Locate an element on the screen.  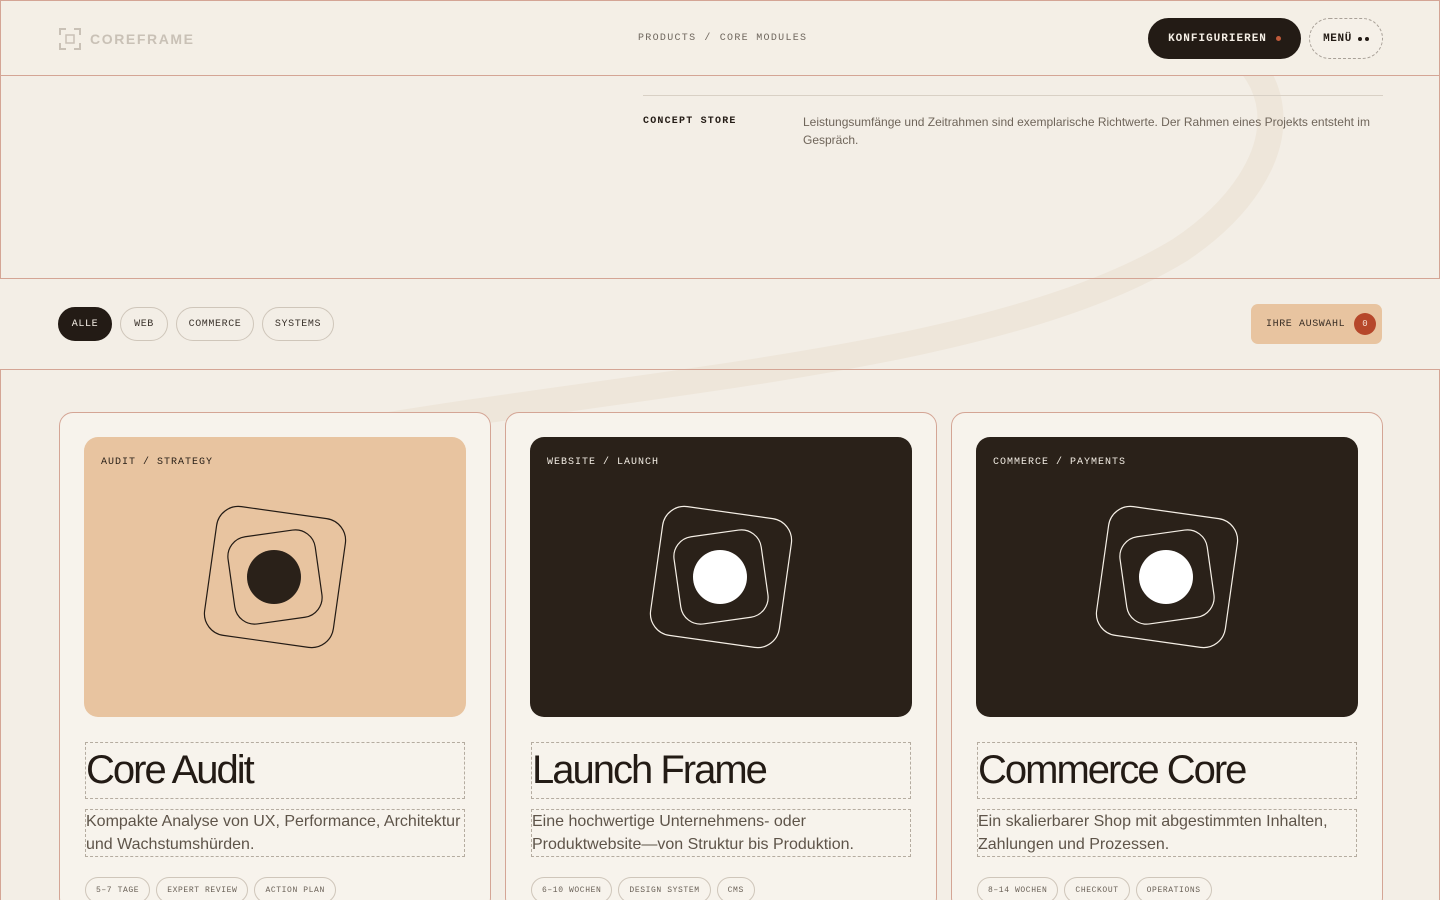
card-visual: WEBSITE / LAUNCH is located at coordinates (721, 577).